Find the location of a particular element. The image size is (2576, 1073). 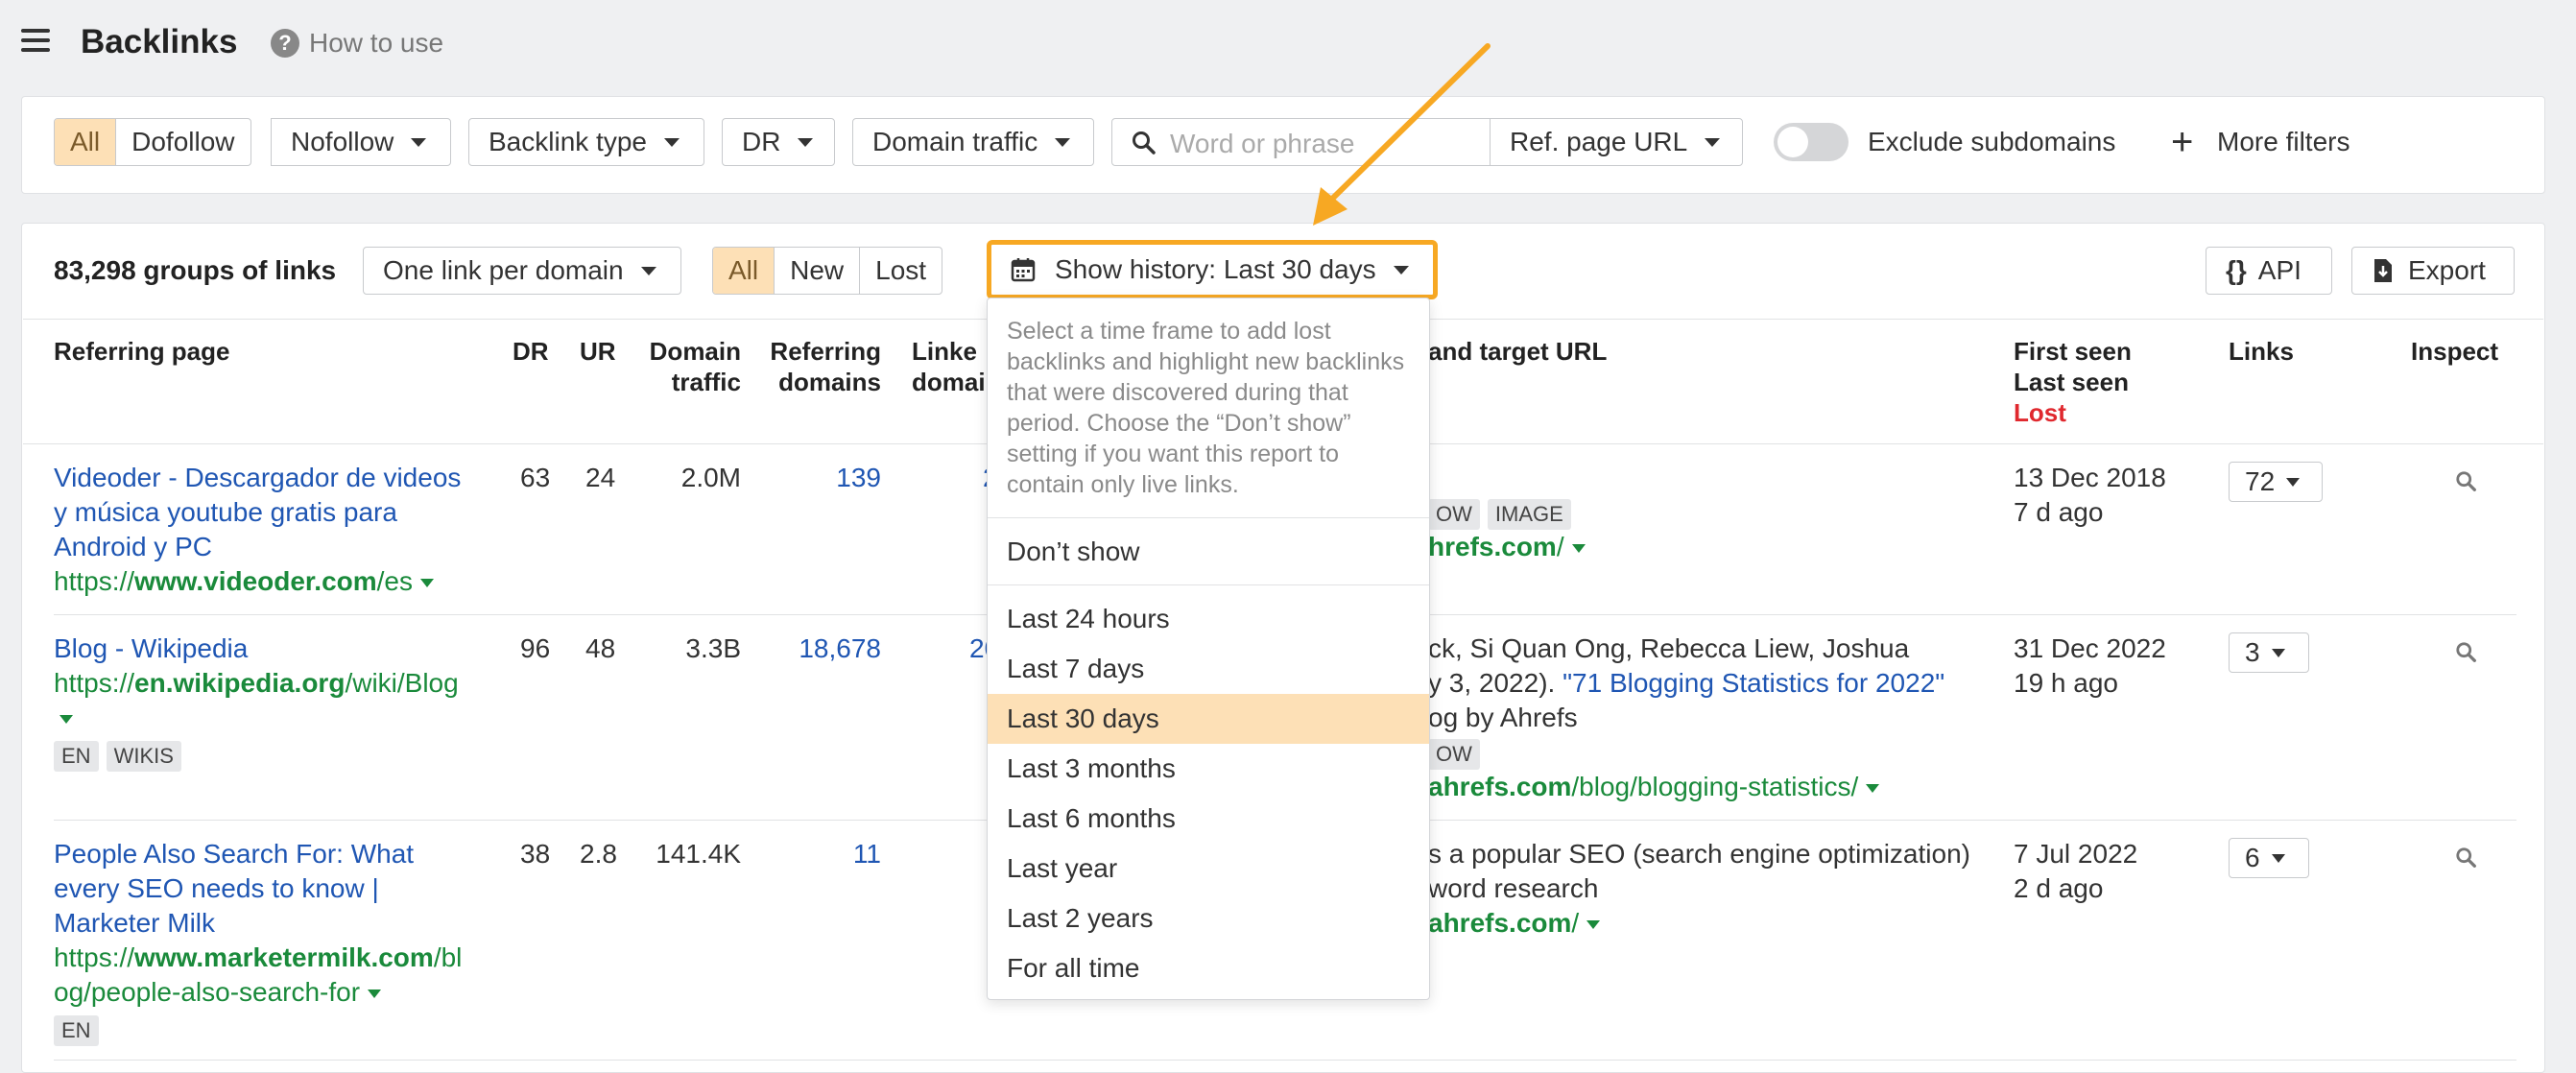

ref-domains-value: 139 is located at coordinates (819, 478).